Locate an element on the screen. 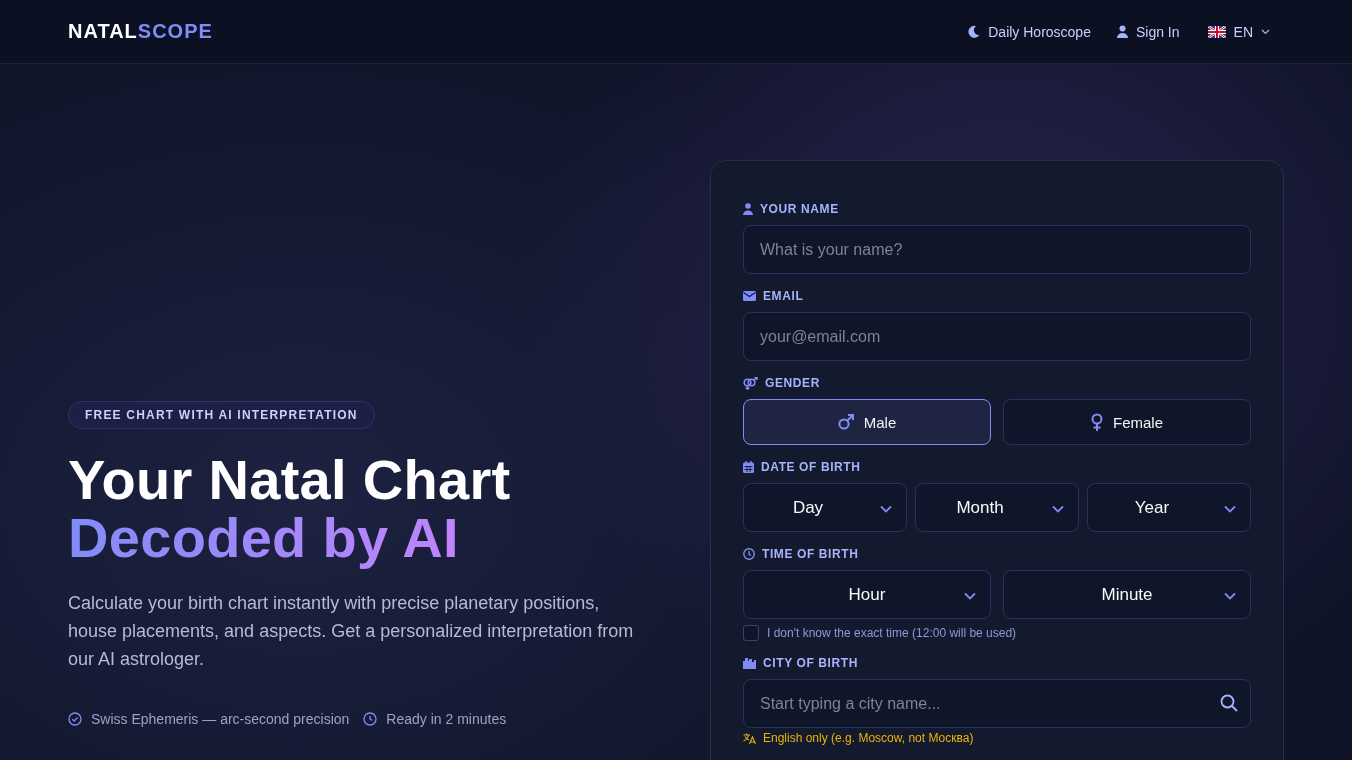 The width and height of the screenshot is (1352, 760). feature-text: Ready in 2 minutes is located at coordinates (446, 719).